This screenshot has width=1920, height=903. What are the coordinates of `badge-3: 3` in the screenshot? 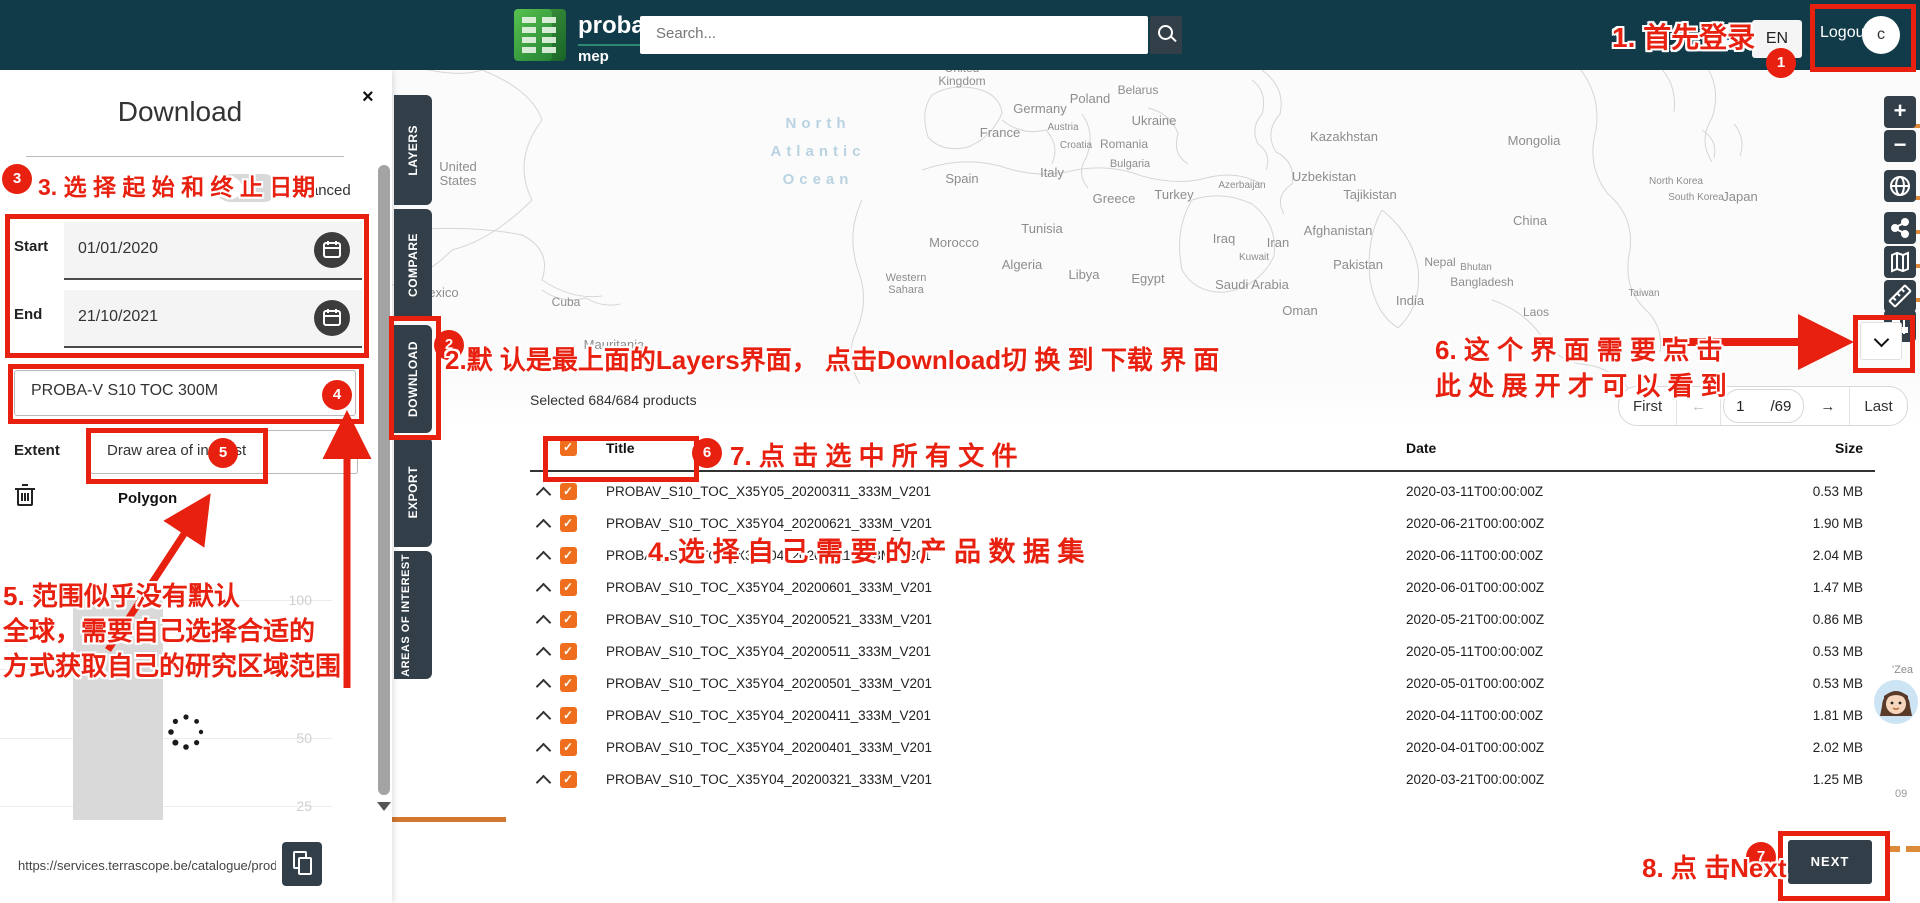 It's located at (17, 179).